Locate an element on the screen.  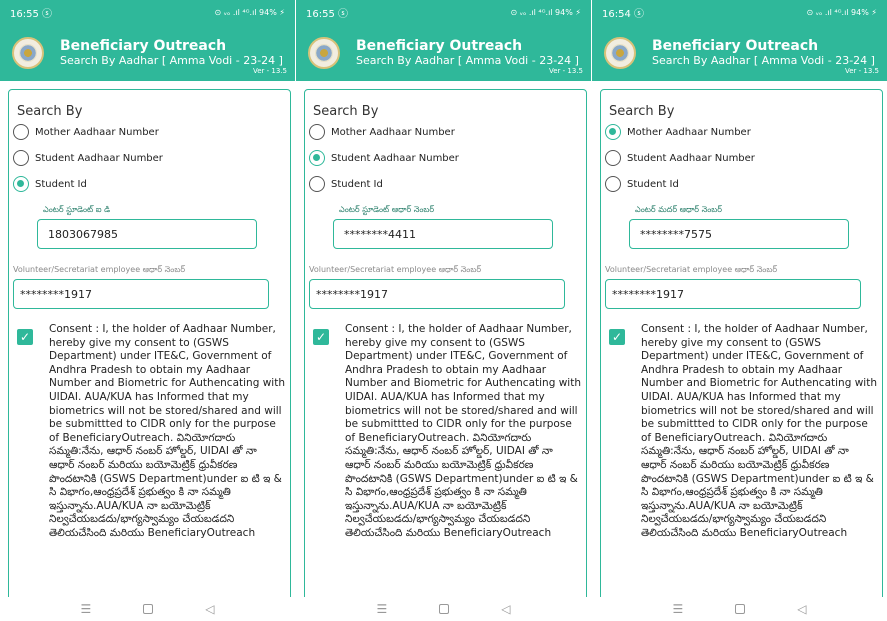
mother-aadhaar-input: ********7575 is located at coordinates (739, 234).